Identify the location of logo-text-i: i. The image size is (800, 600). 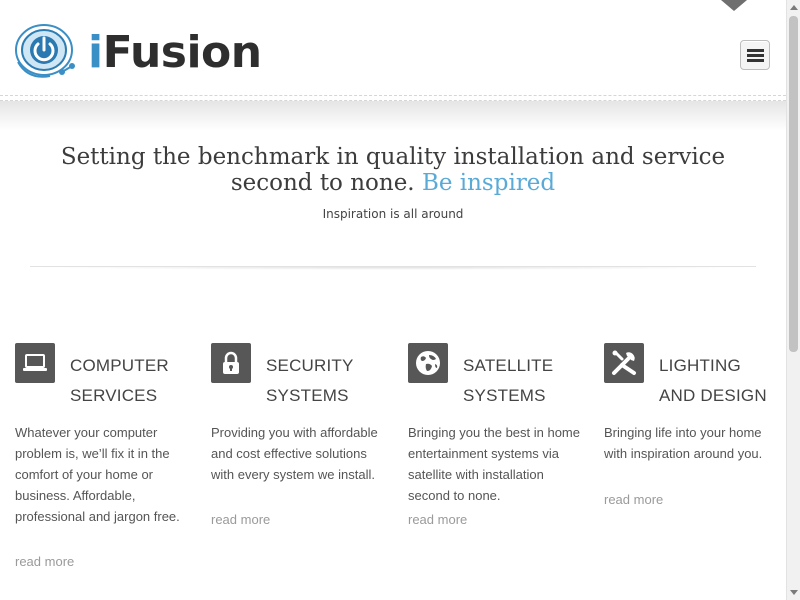
(95, 52).